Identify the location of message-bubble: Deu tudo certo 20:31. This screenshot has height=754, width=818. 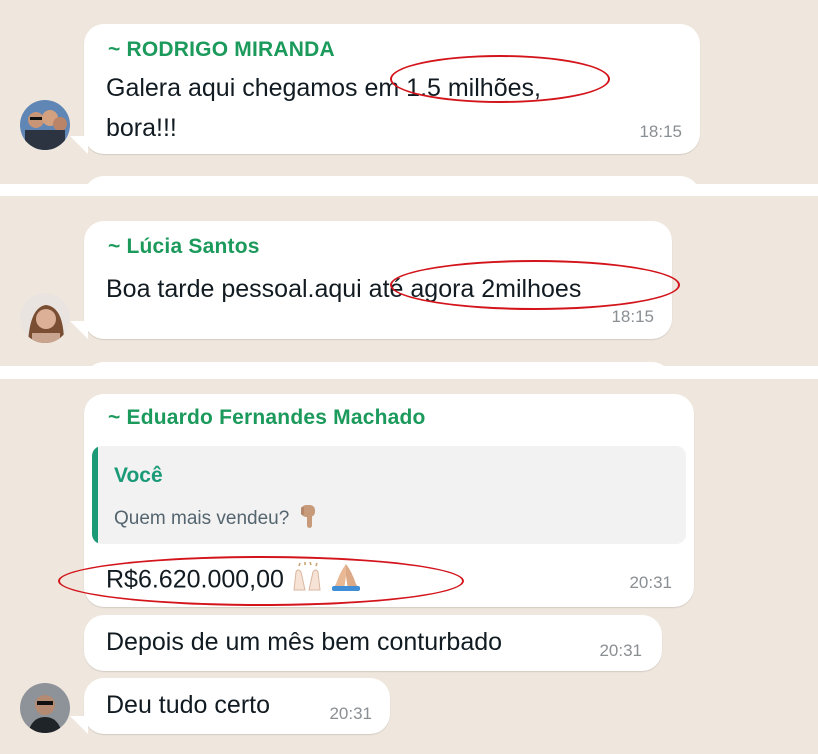
(237, 706).